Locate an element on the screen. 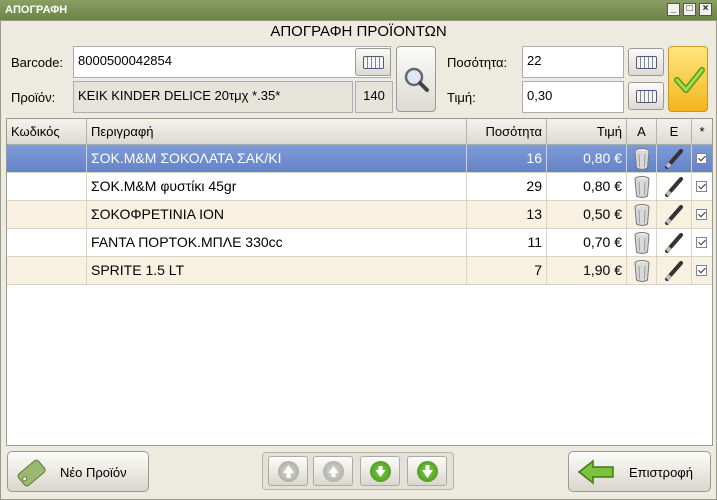 The image size is (717, 500). cell-quantity: 13 is located at coordinates (507, 214).